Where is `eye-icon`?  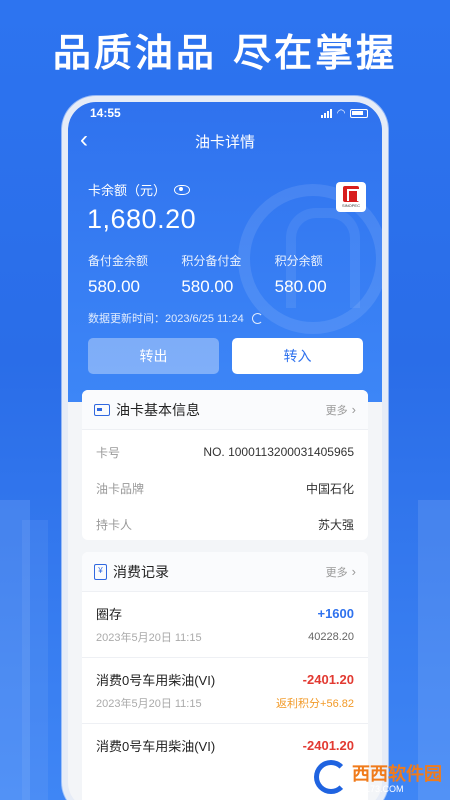 eye-icon is located at coordinates (182, 189).